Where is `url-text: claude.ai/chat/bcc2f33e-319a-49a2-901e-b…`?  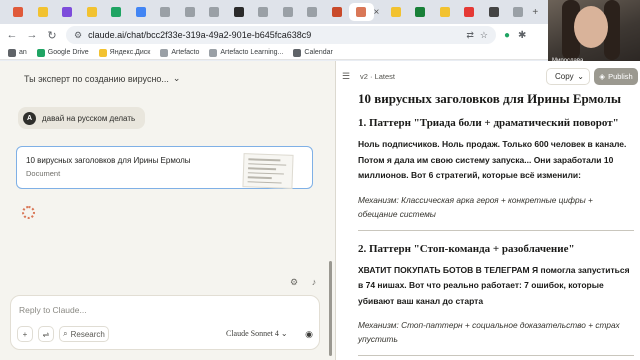 url-text: claude.ai/chat/bcc2f33e-319a-49a2-901e-b… is located at coordinates (200, 35).